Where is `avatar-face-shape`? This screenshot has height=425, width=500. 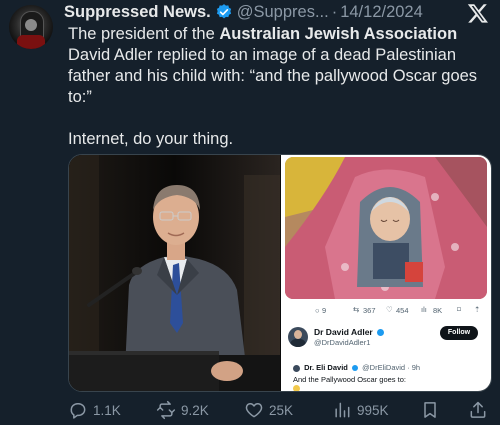
avatar-face-shape is located at coordinates (31, 25).